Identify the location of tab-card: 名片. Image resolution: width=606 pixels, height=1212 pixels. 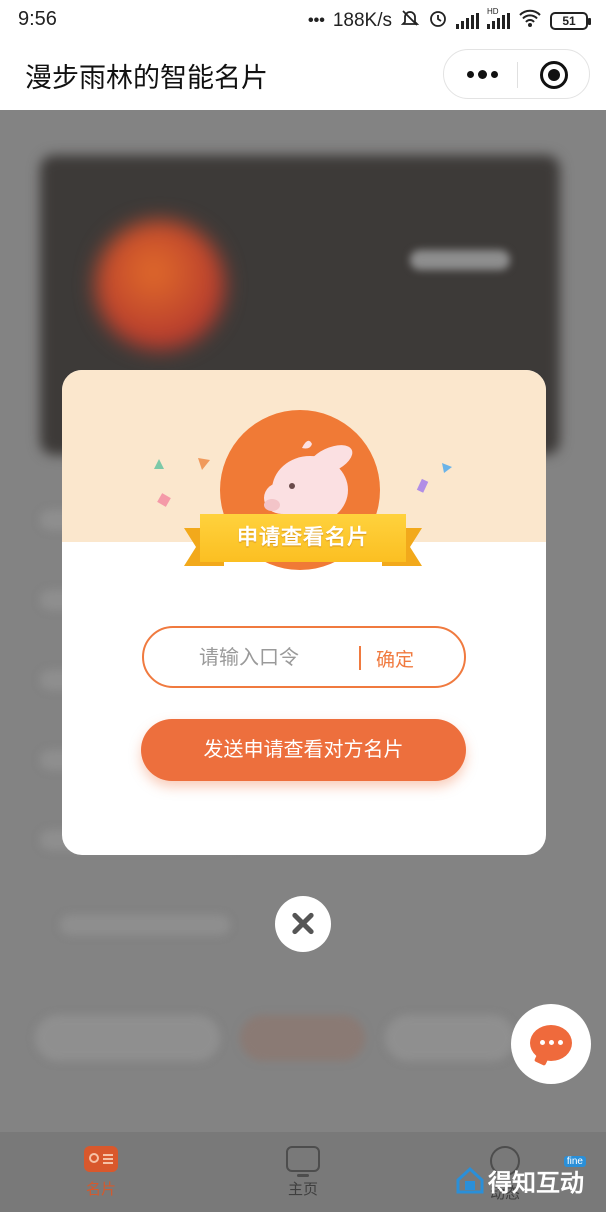
(101, 1172).